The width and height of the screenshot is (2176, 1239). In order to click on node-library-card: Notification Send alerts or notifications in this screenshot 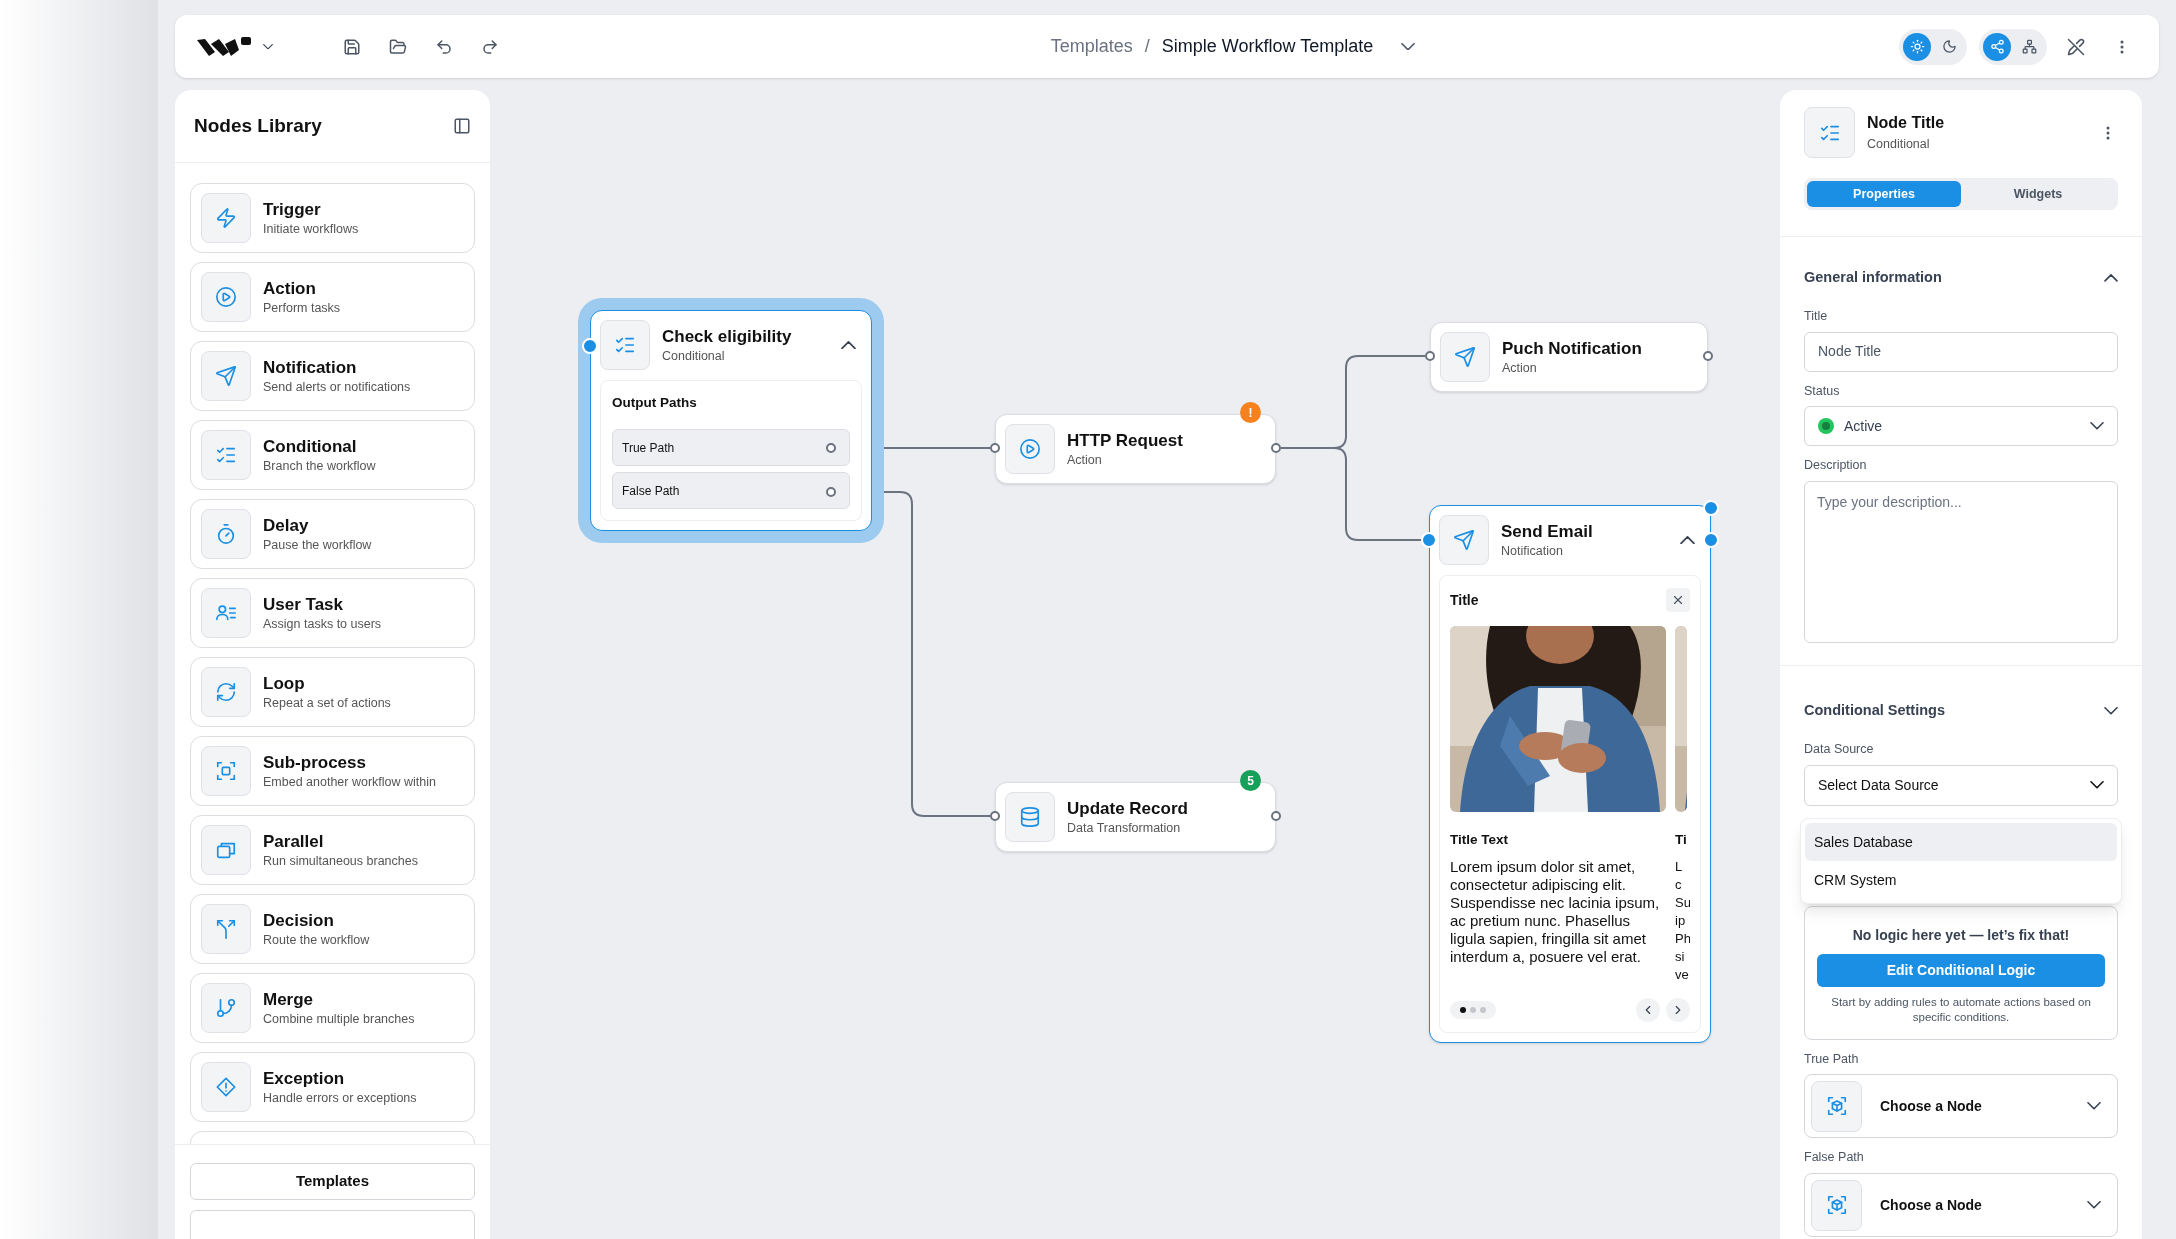, I will do `click(332, 376)`.